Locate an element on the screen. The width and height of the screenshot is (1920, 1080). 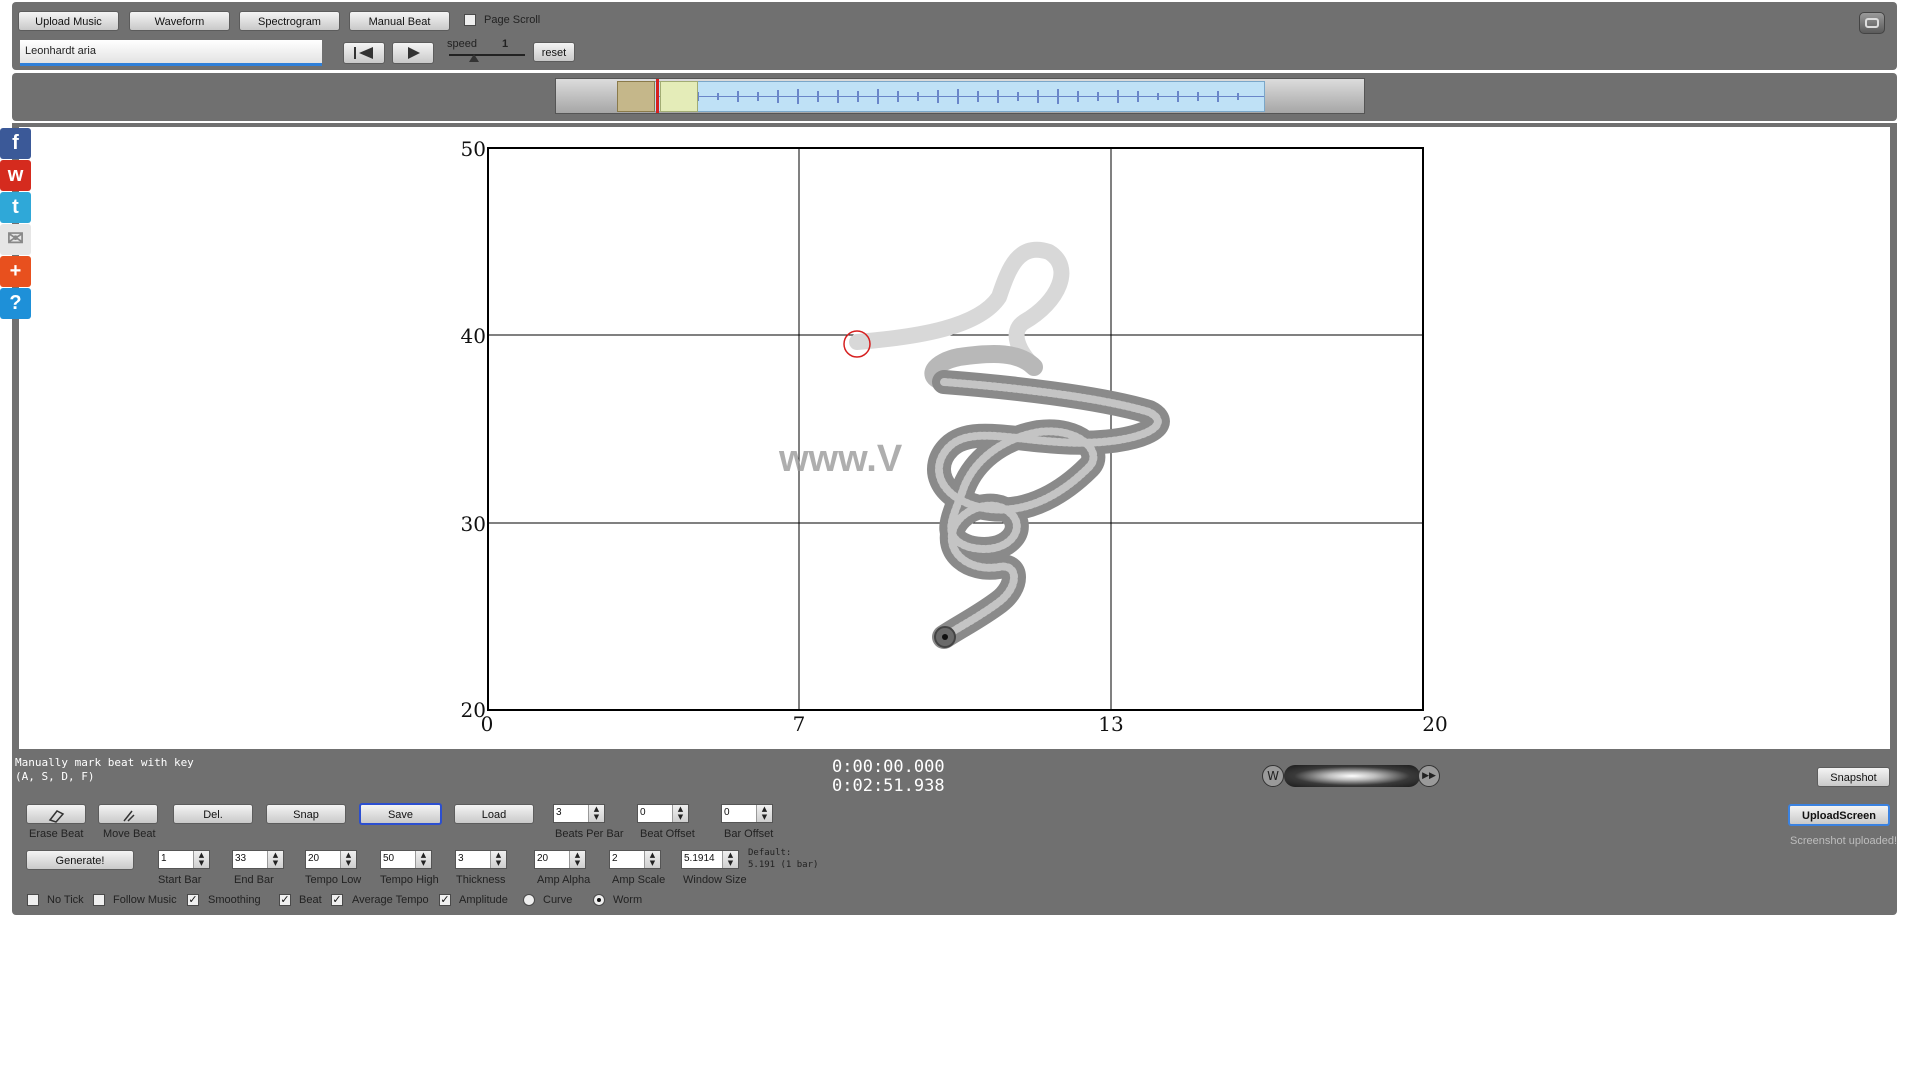
loop-marker-right is located at coordinates (679, 96).